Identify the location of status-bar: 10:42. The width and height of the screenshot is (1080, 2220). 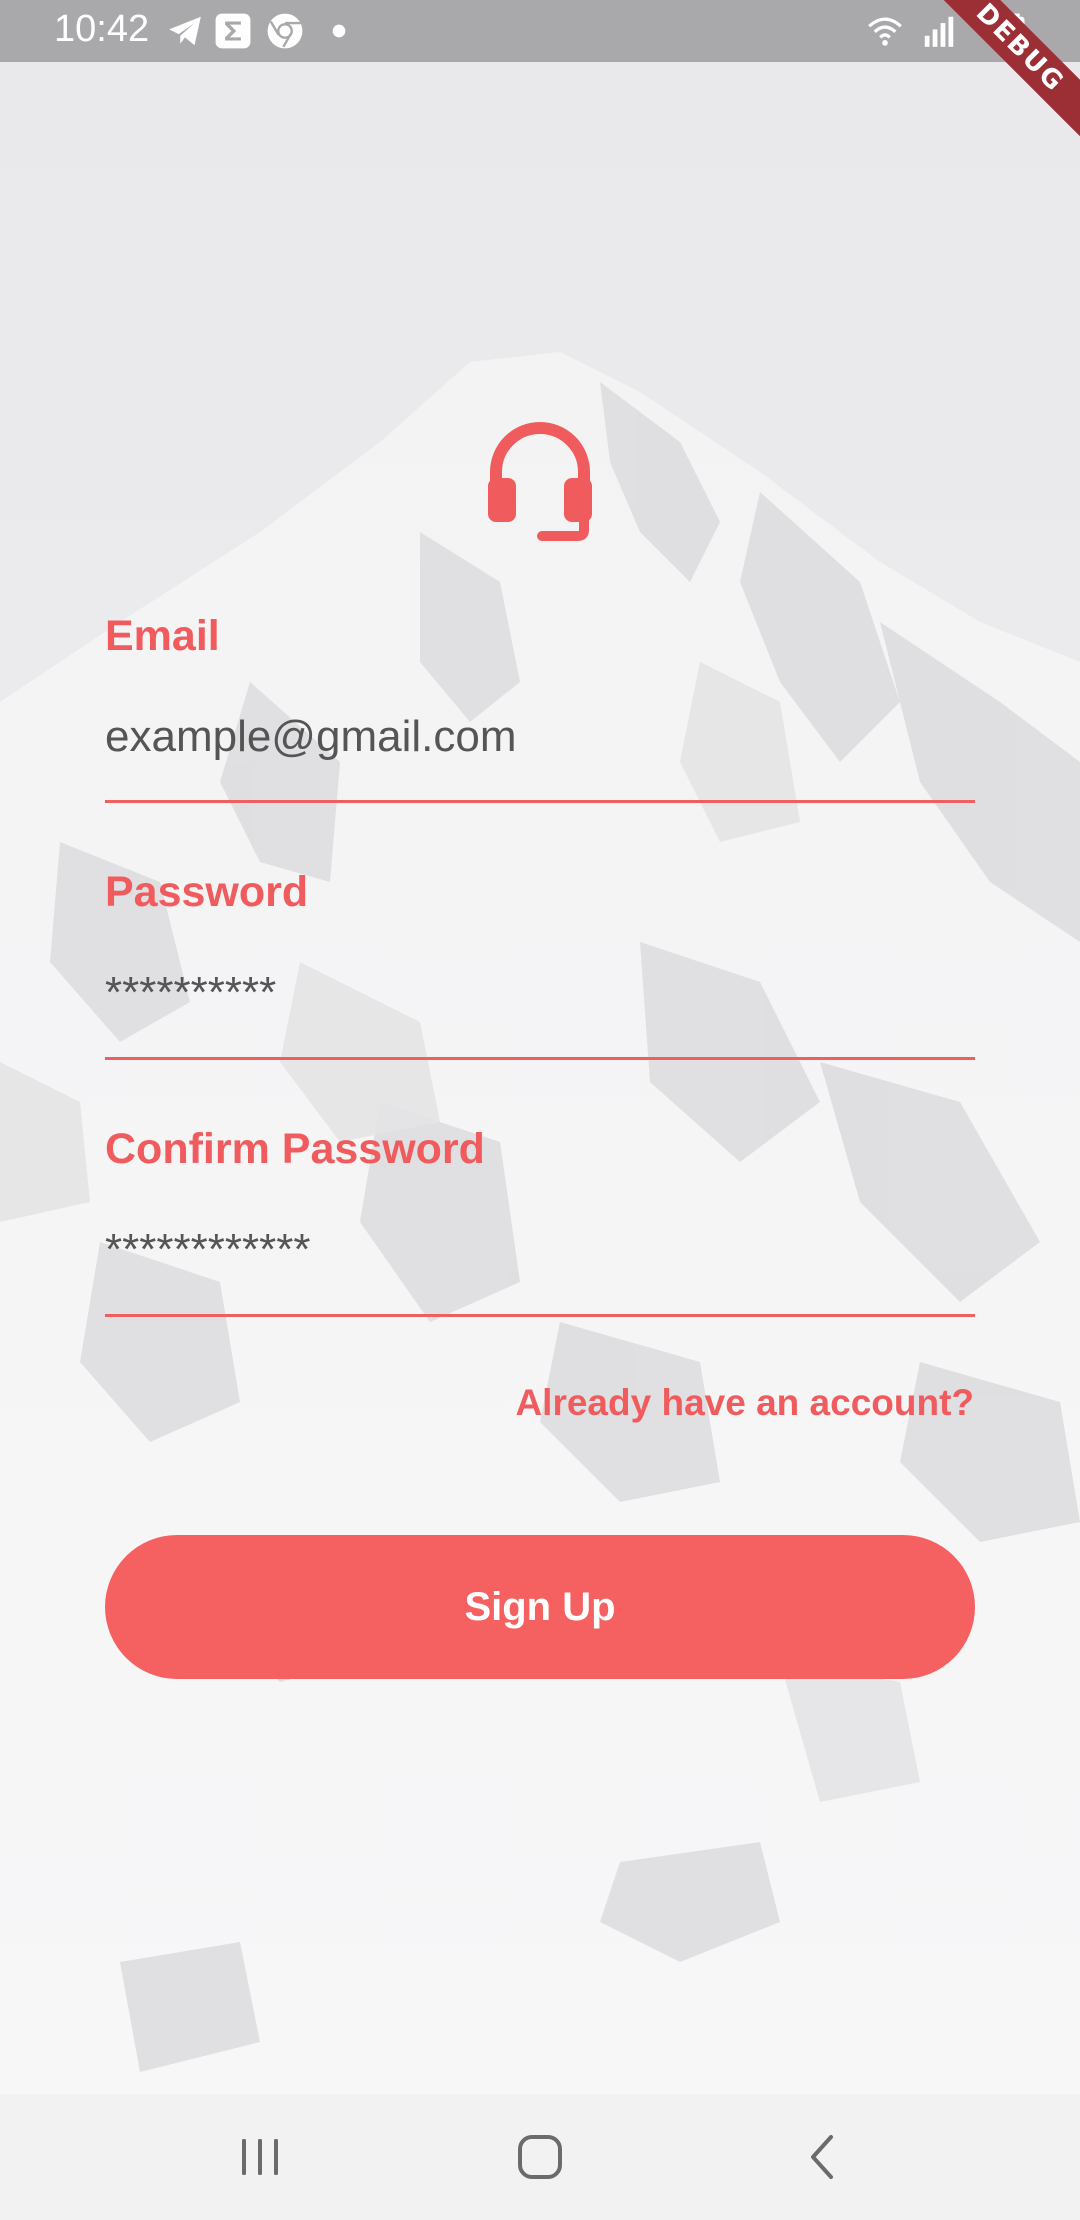
(540, 31).